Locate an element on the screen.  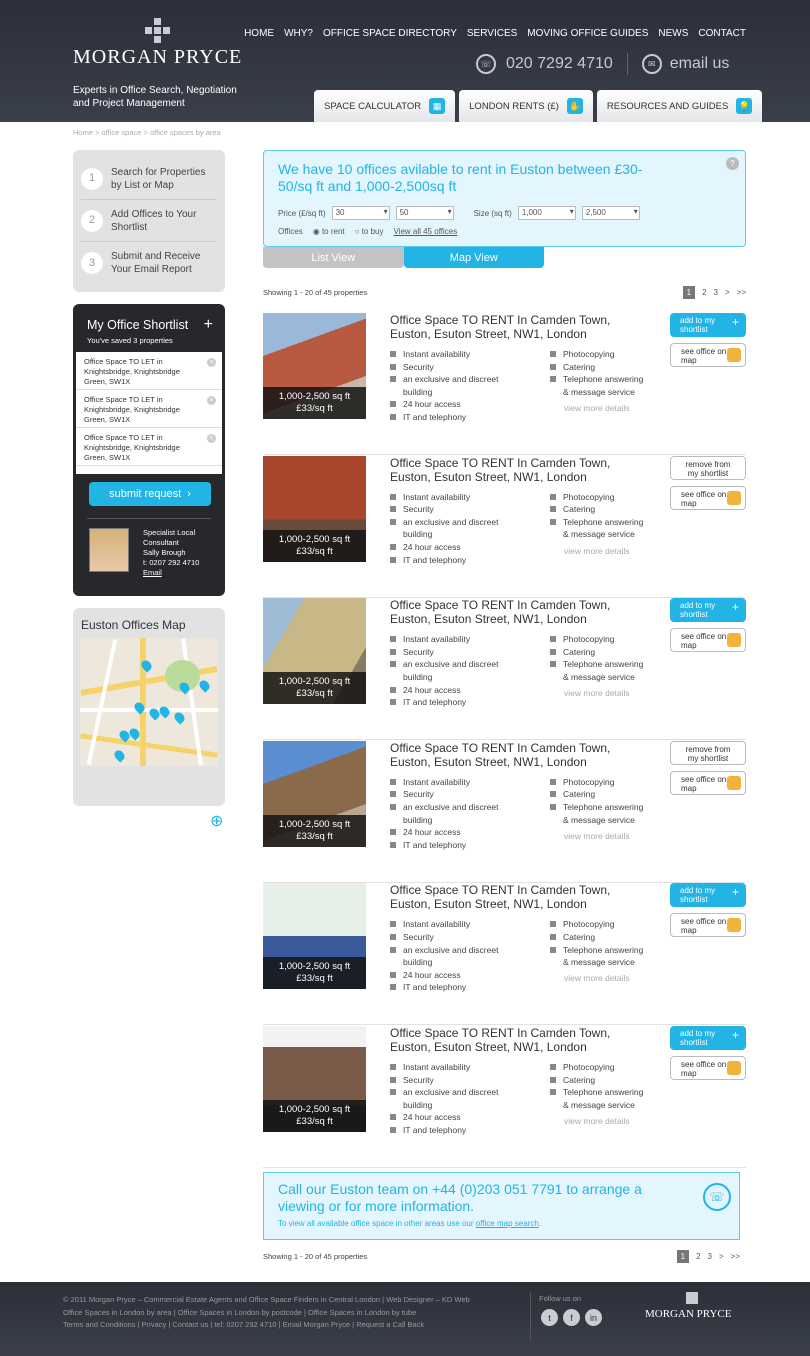
nav-home: HOME is located at coordinates (259, 33).